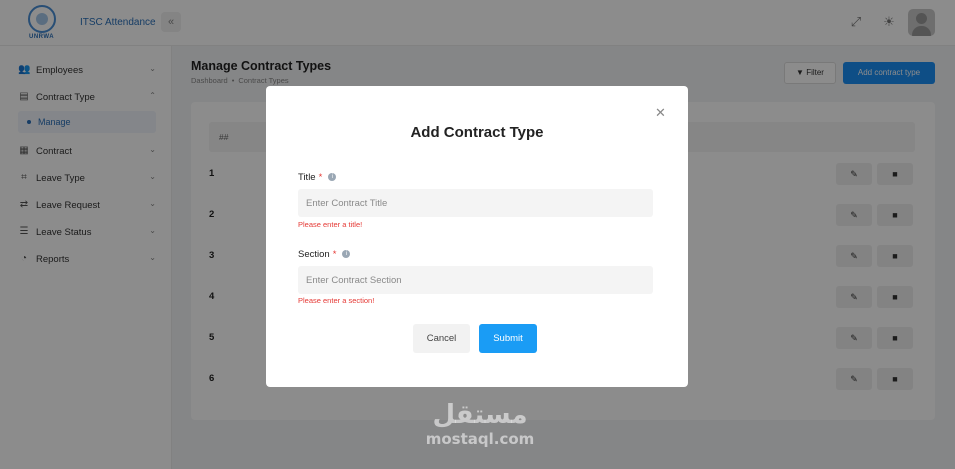 The width and height of the screenshot is (955, 469). I want to click on watermark-arabic: مستقل, so click(480, 415).